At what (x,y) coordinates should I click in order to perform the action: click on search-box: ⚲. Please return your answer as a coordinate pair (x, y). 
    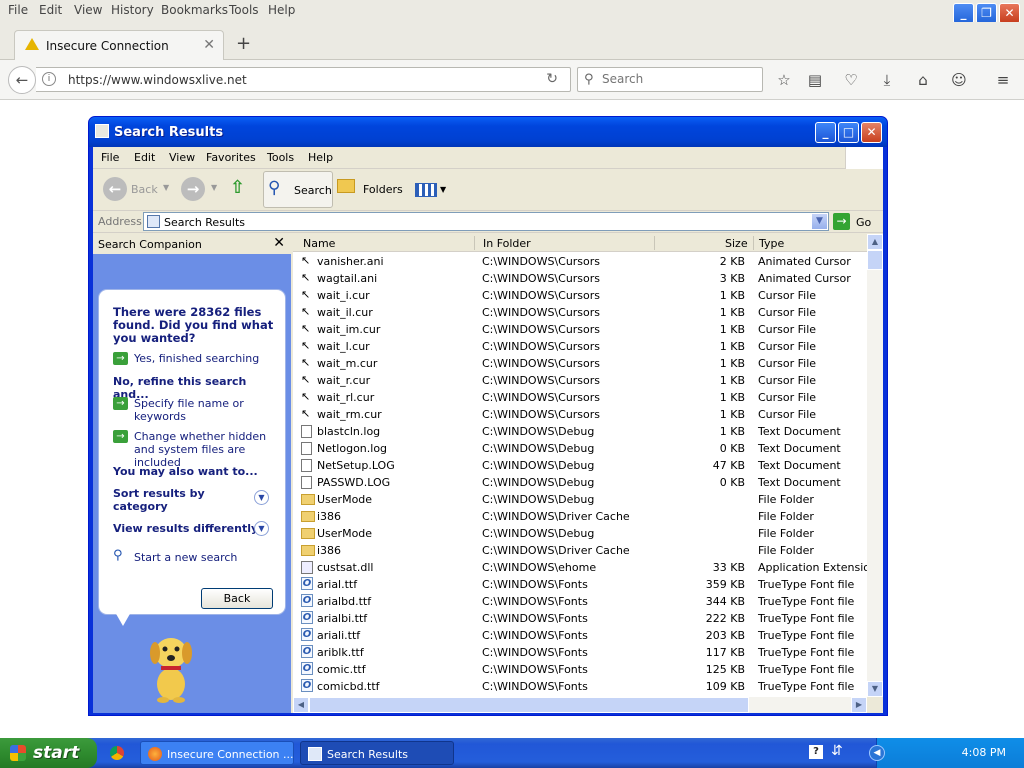
    Looking at the image, I should click on (670, 79).